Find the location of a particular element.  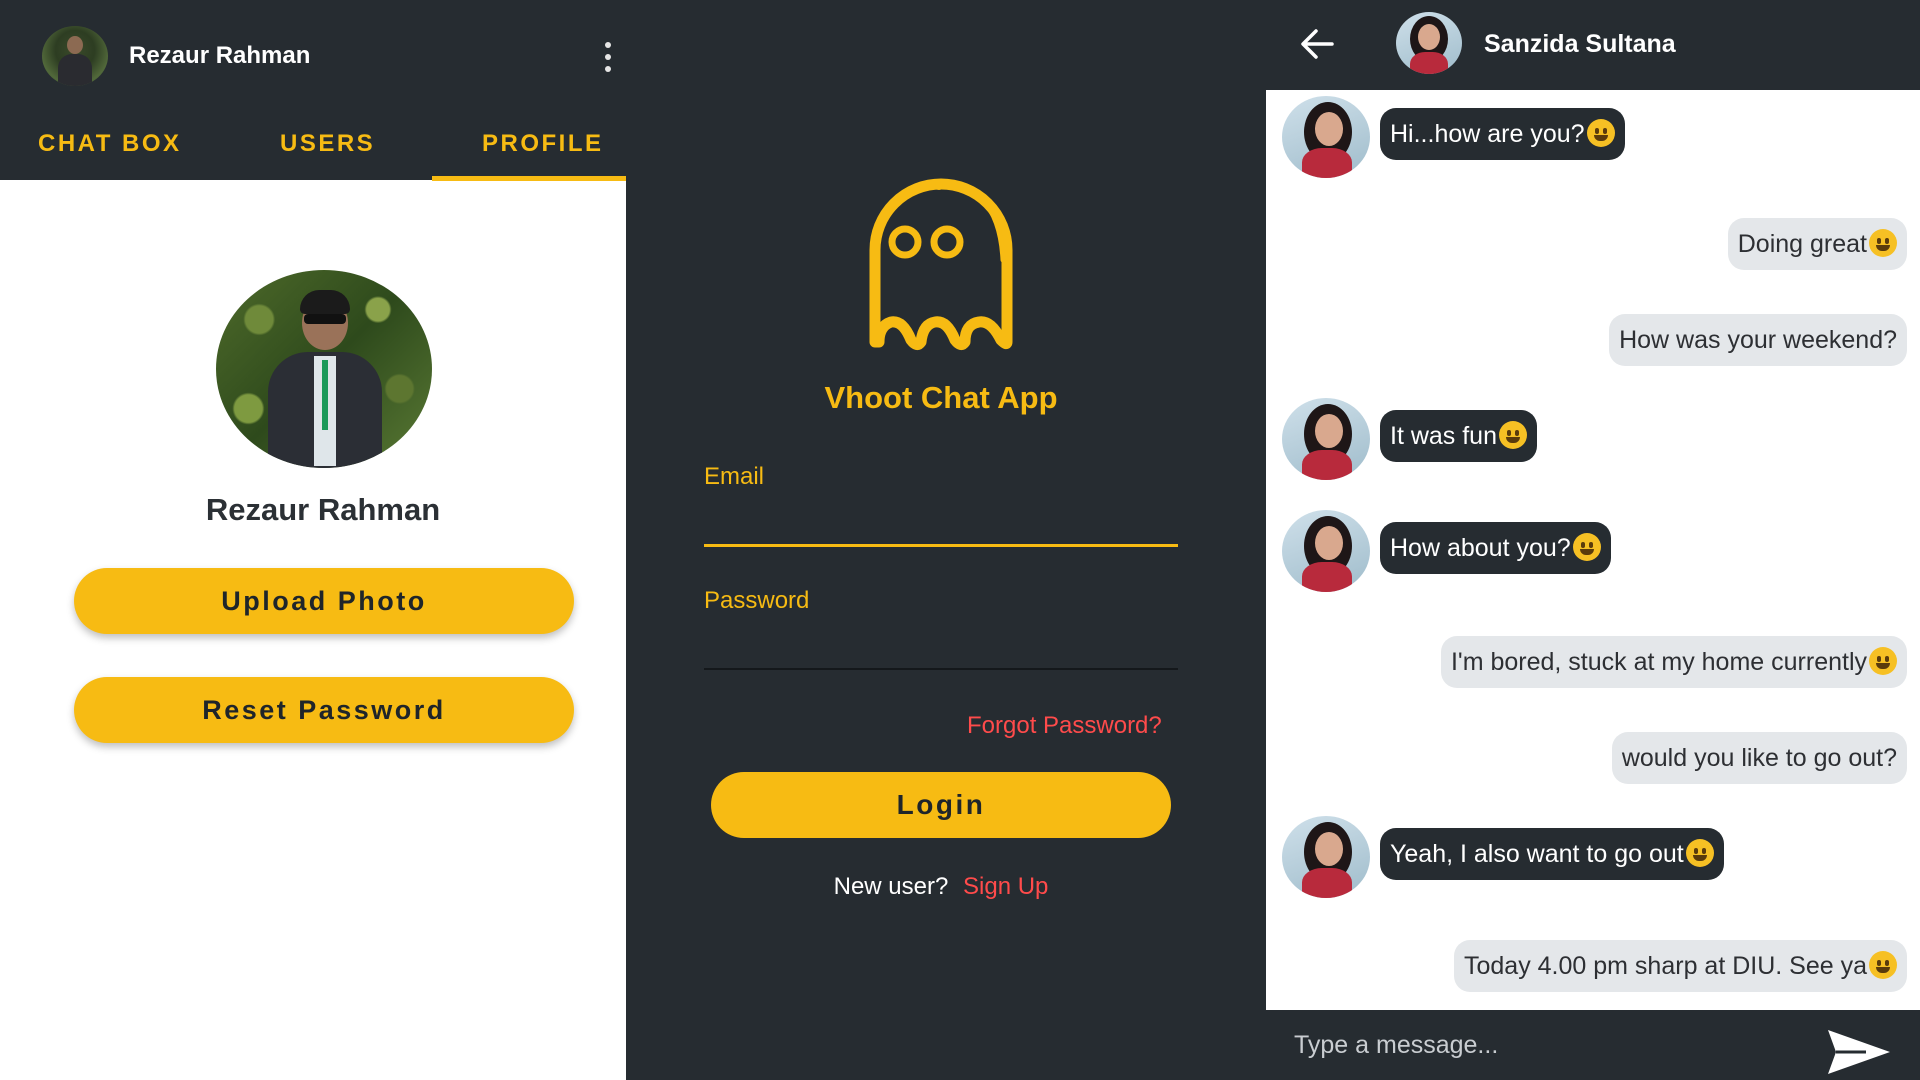

message-bubble-incoming: Hi...how are you? is located at coordinates (1502, 134).